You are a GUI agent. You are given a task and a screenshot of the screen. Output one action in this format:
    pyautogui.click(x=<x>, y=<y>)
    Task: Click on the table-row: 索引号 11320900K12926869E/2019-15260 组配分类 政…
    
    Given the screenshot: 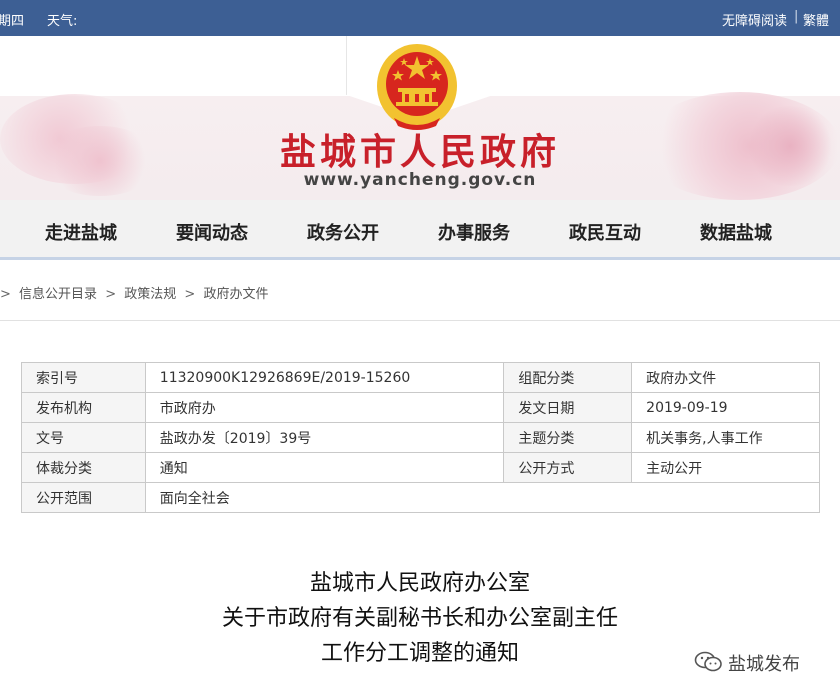 What is the action you would take?
    pyautogui.click(x=420, y=377)
    